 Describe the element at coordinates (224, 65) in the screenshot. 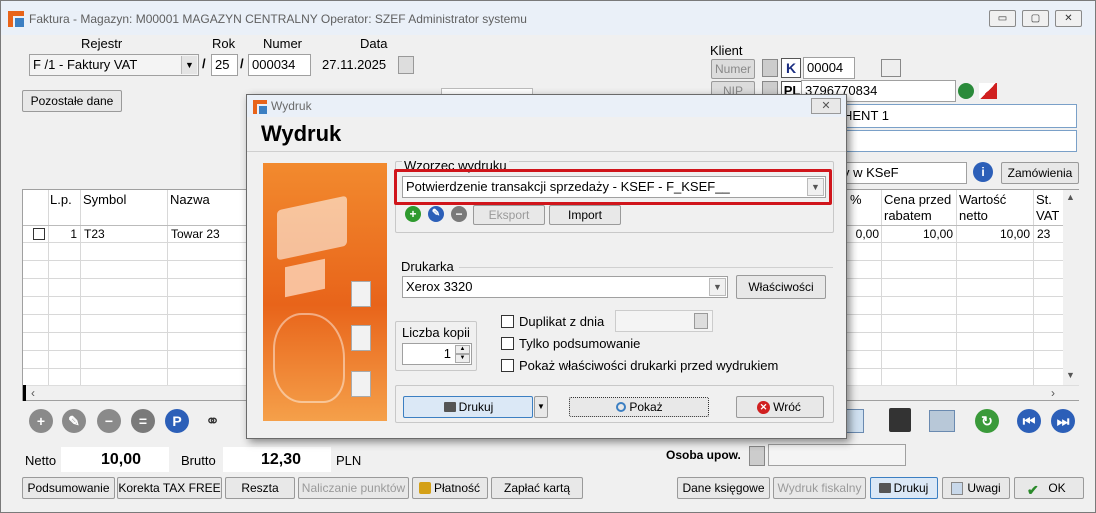

I see `rok-input: 25` at that location.